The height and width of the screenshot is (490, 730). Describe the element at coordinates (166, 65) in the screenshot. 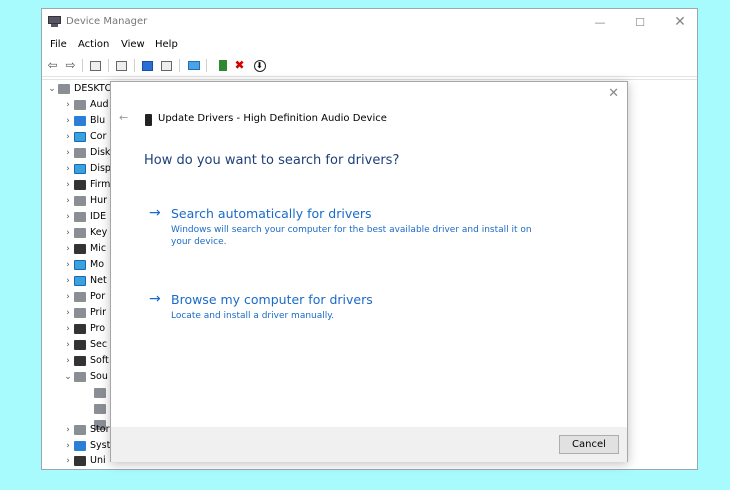

I see `view-resources-icon` at that location.